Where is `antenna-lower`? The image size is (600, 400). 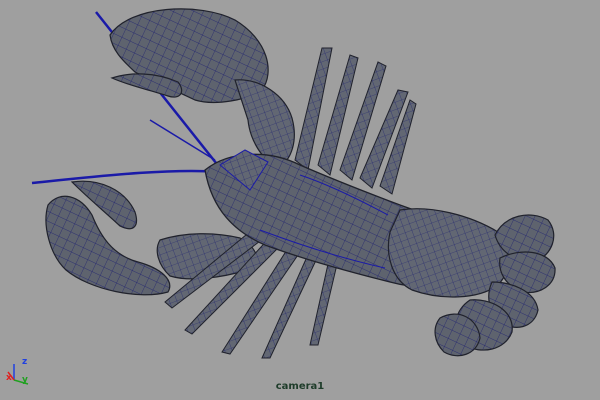
antenna-lower is located at coordinates (127, 177).